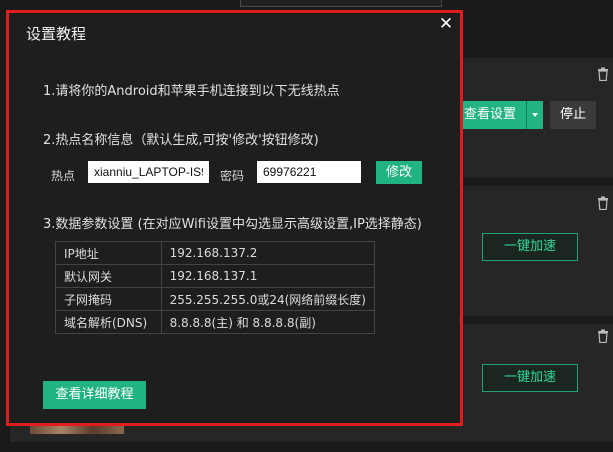 This screenshot has width=613, height=452. I want to click on close-icon: ✕, so click(446, 24).